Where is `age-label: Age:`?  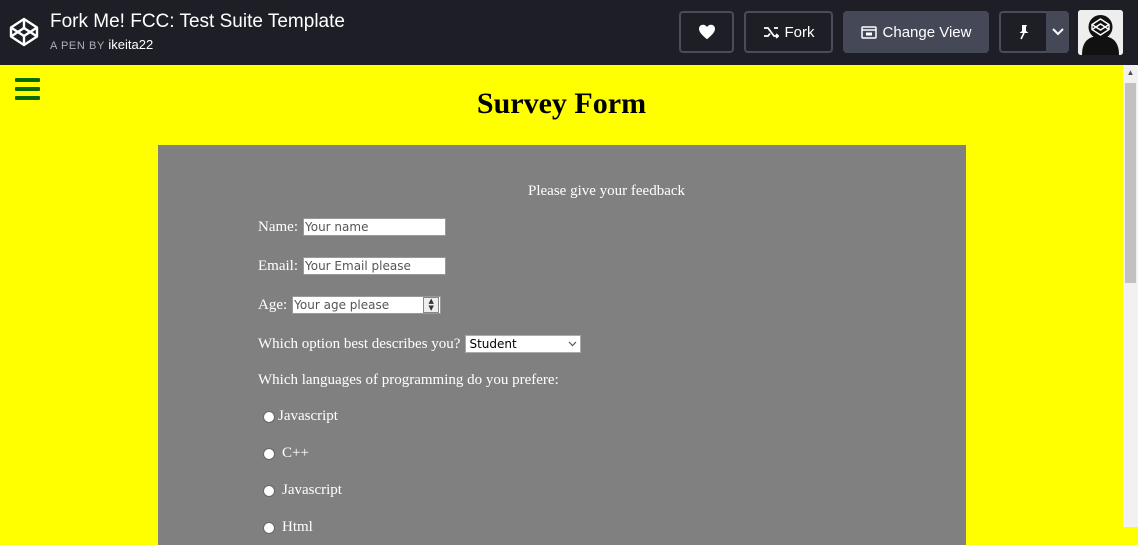 age-label: Age: is located at coordinates (273, 304).